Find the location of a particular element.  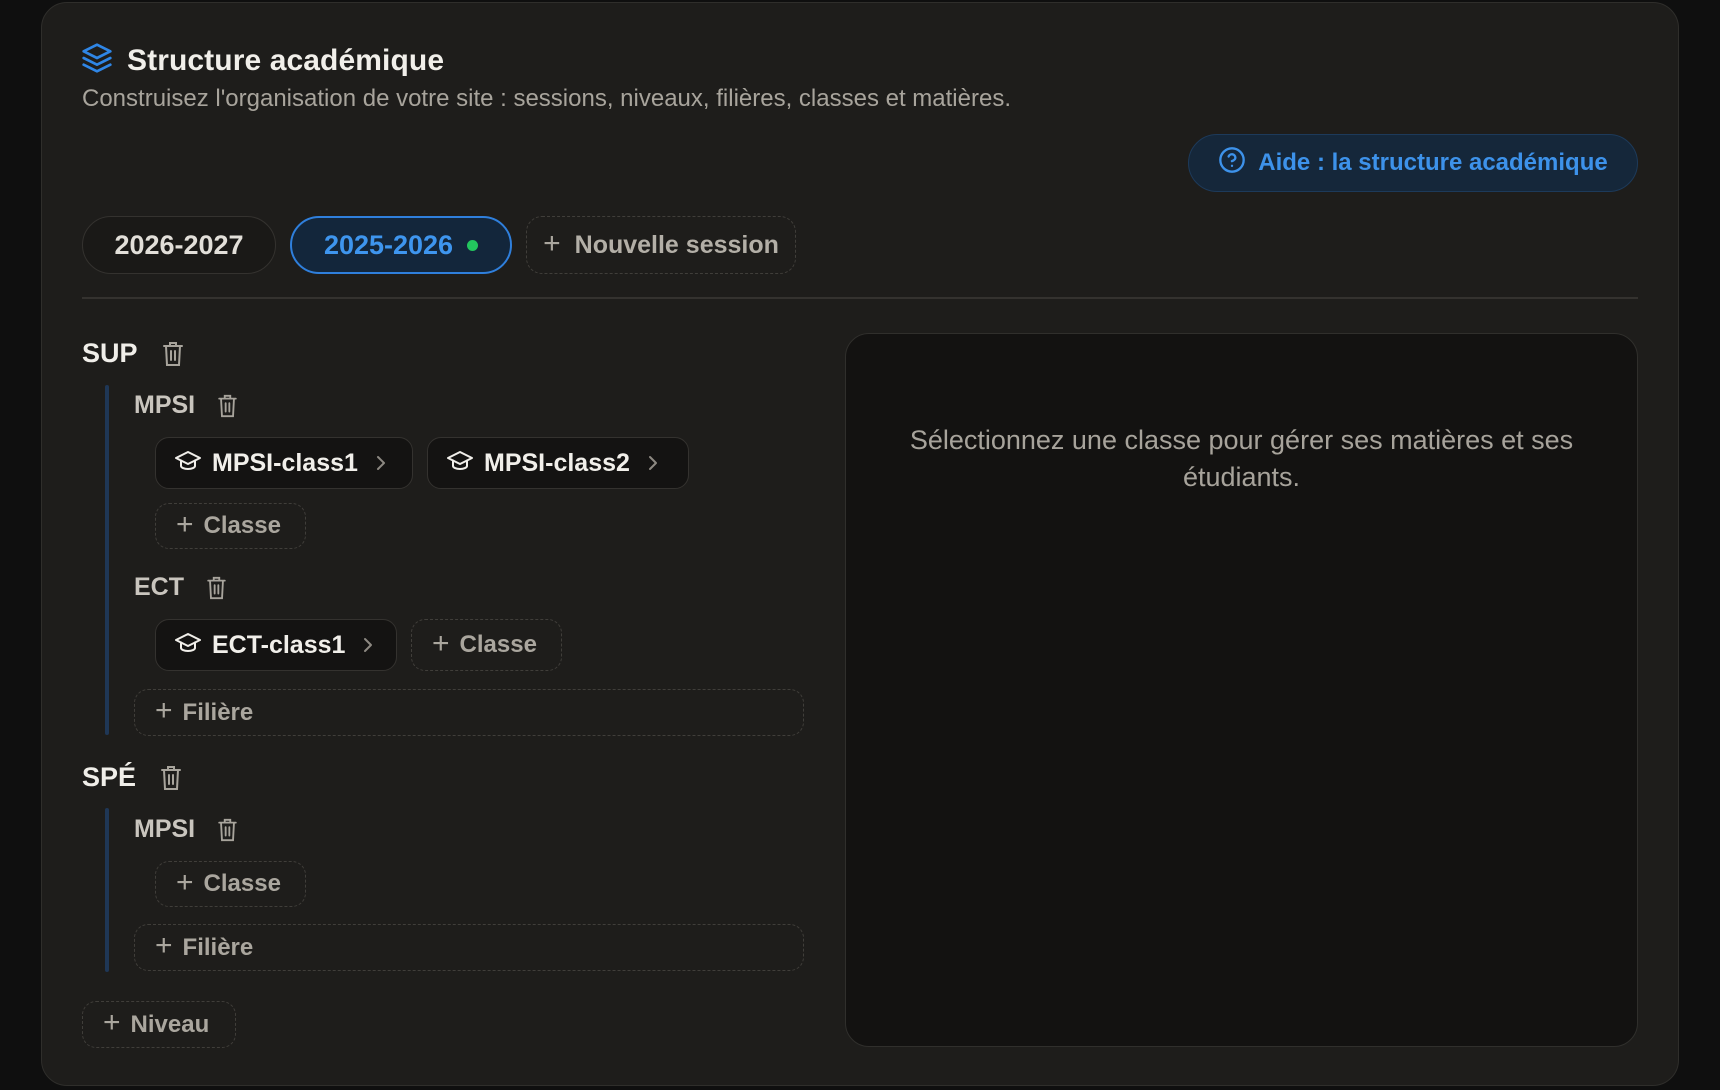

class-name: MPSI-class2 is located at coordinates (557, 462).